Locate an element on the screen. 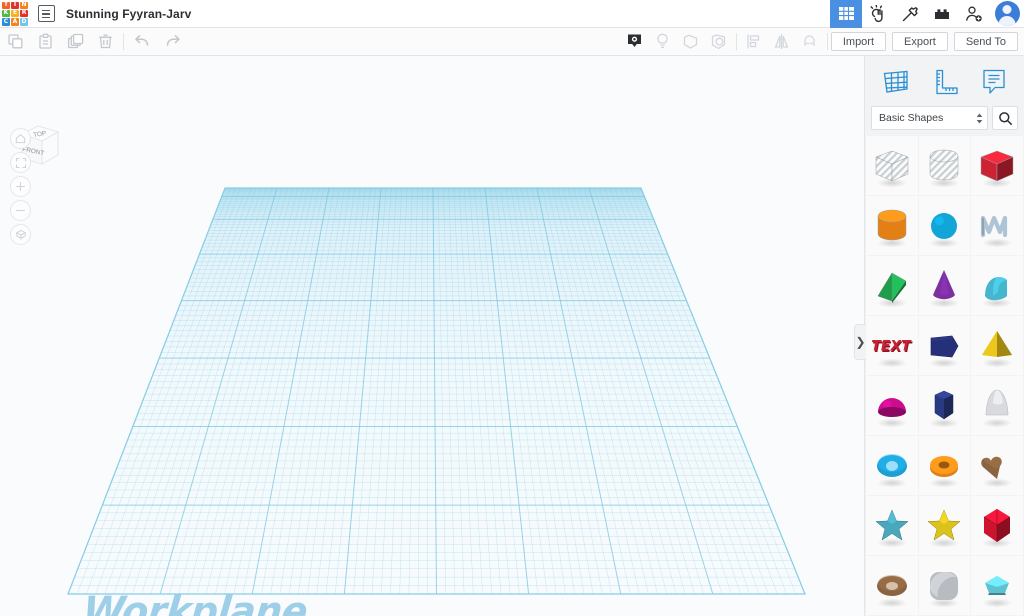  logo-tile-c: C is located at coordinates (6, 21).